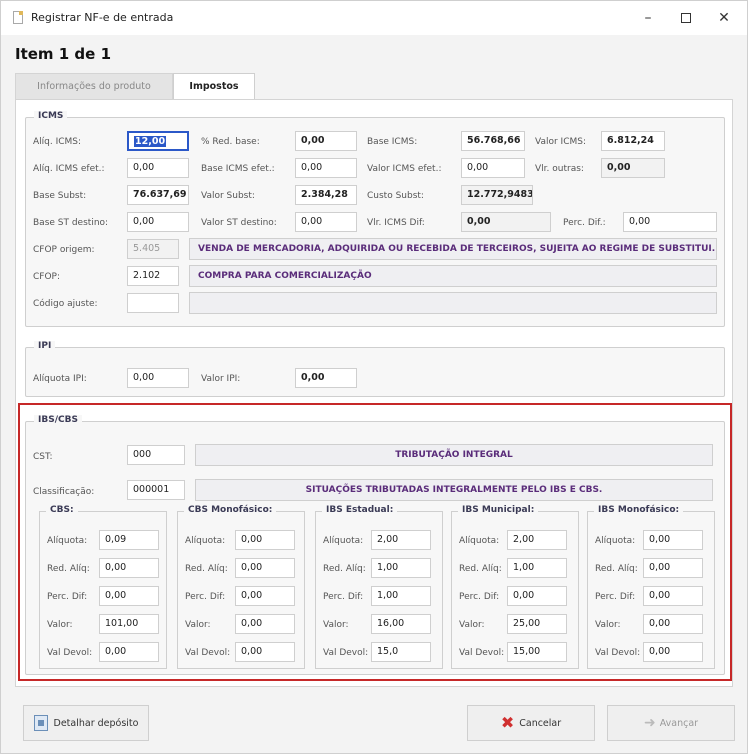 The height and width of the screenshot is (754, 748). I want to click on perc-dif-field: 0,00, so click(670, 222).